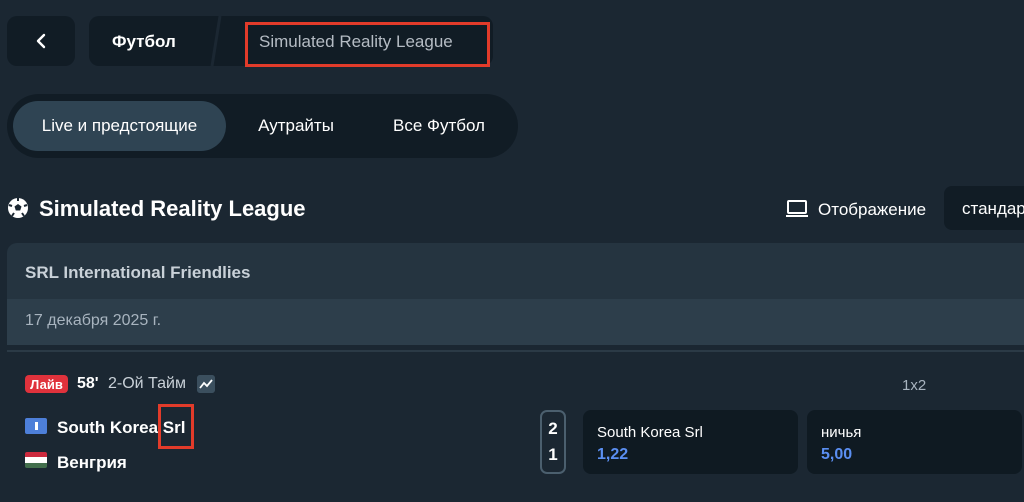 The height and width of the screenshot is (502, 1024). Describe the element at coordinates (147, 383) in the screenshot. I see `match-period: 2-Ой Тайм` at that location.